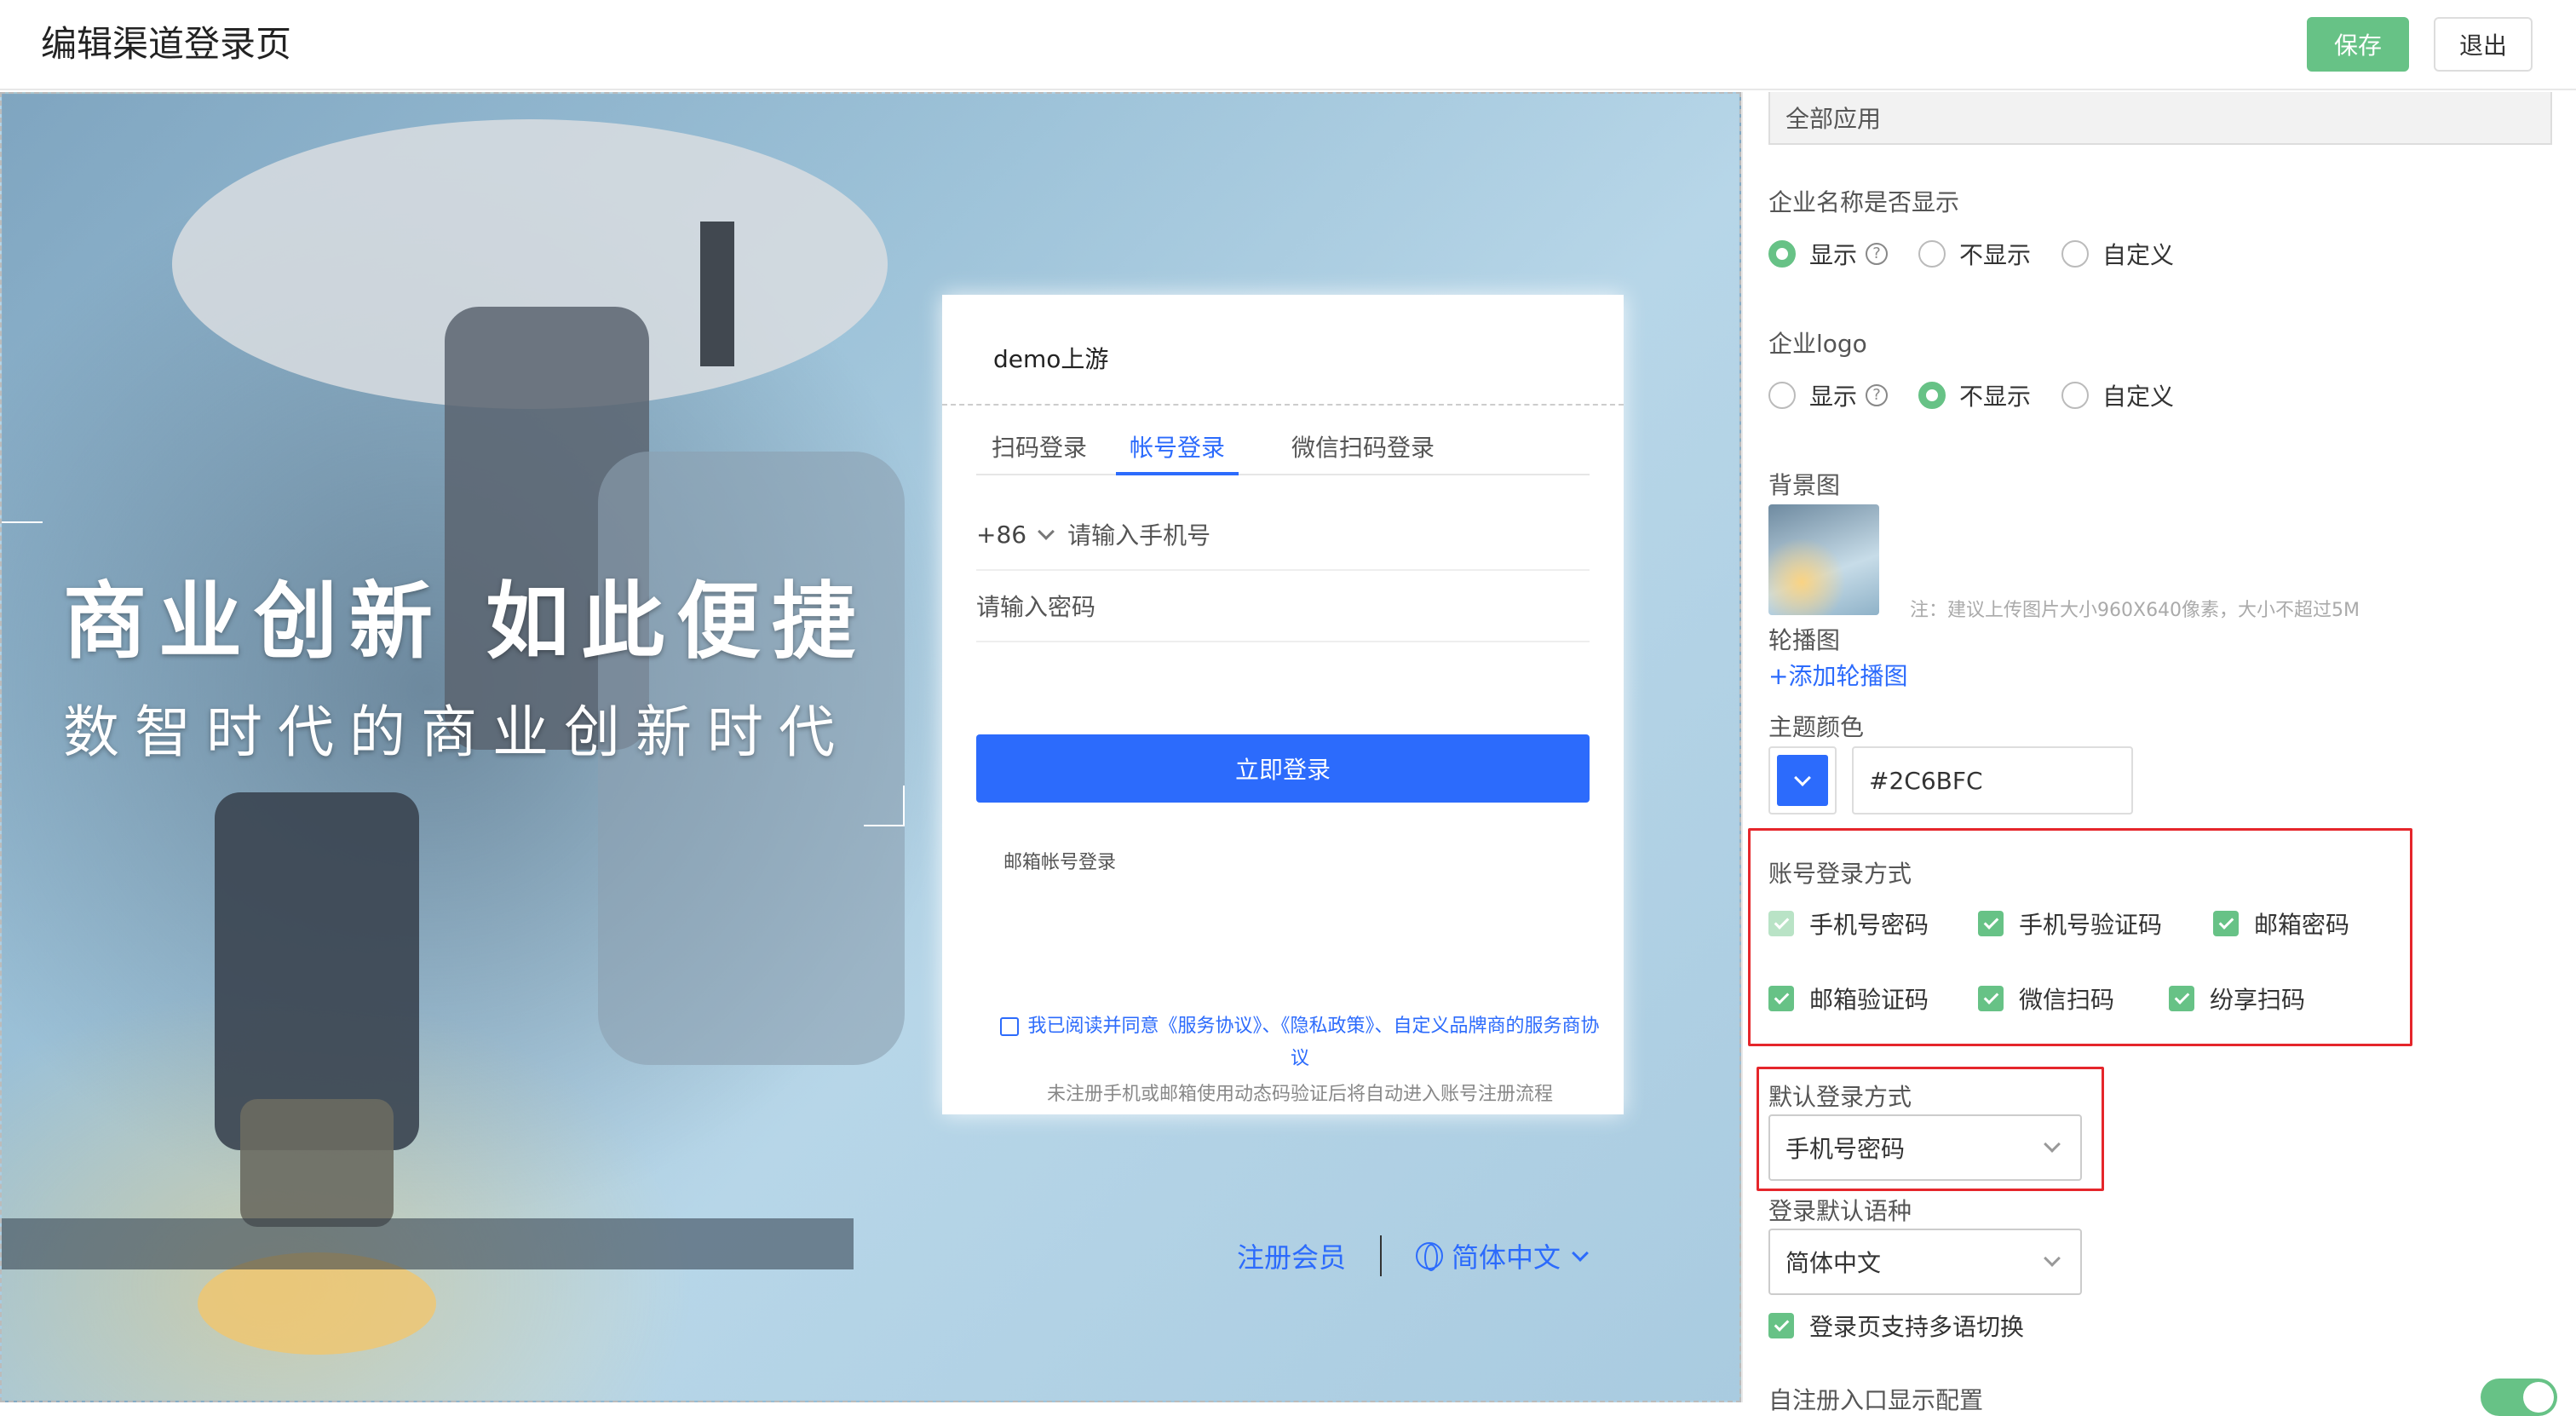 This screenshot has height=1416, width=2576. Describe the element at coordinates (1993, 780) in the screenshot. I see `theme-color-input: #2C6BFC` at that location.